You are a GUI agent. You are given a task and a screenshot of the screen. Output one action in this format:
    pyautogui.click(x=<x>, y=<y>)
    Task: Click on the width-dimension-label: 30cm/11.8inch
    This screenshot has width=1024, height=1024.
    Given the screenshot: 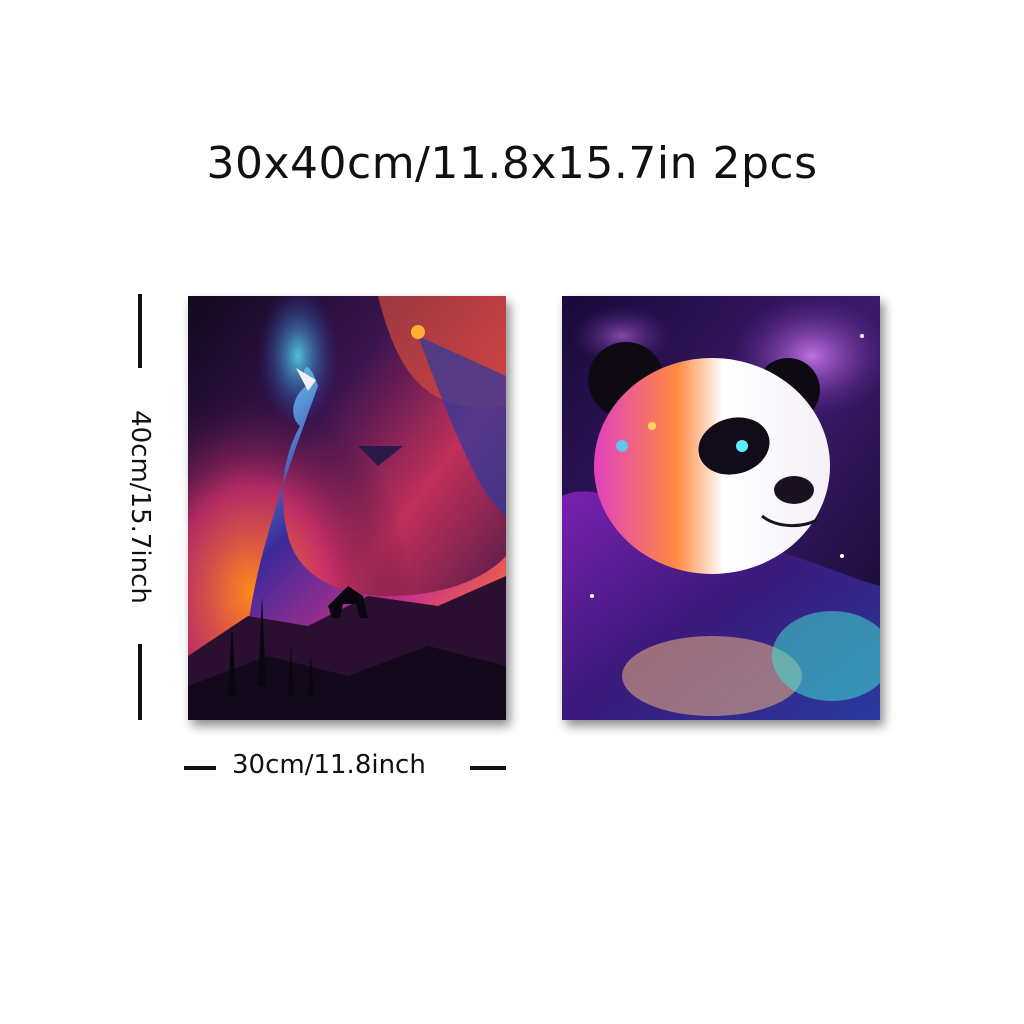 What is the action you would take?
    pyautogui.click(x=329, y=765)
    